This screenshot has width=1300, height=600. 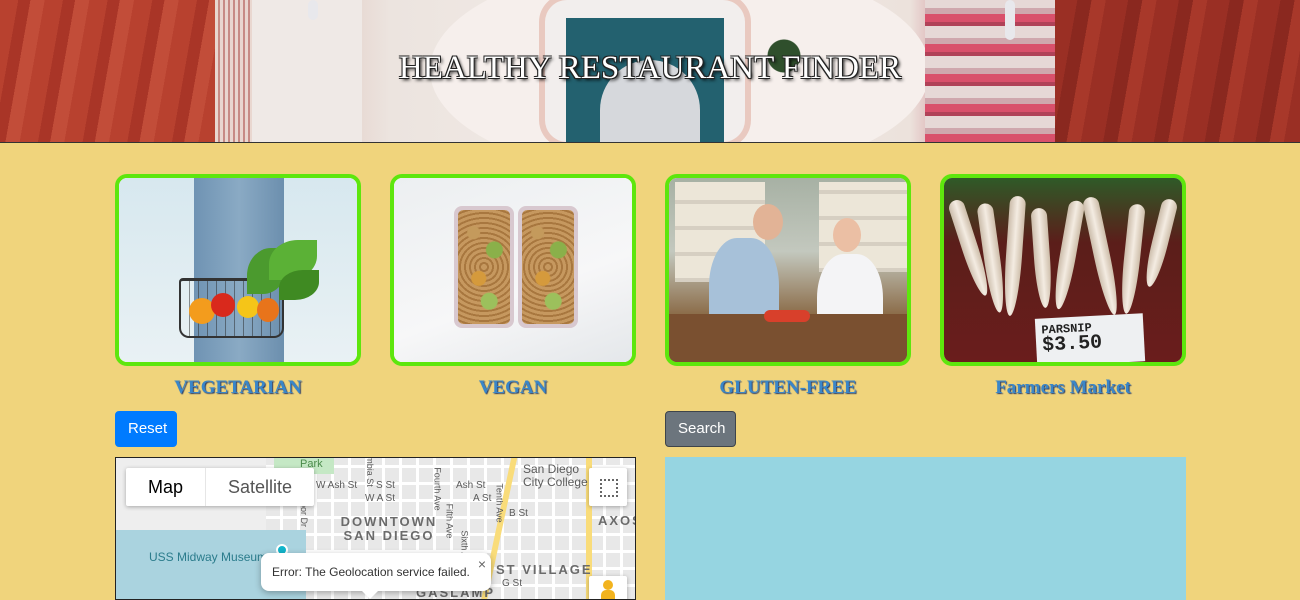 I want to click on category-card-vegetarian, so click(x=238, y=270).